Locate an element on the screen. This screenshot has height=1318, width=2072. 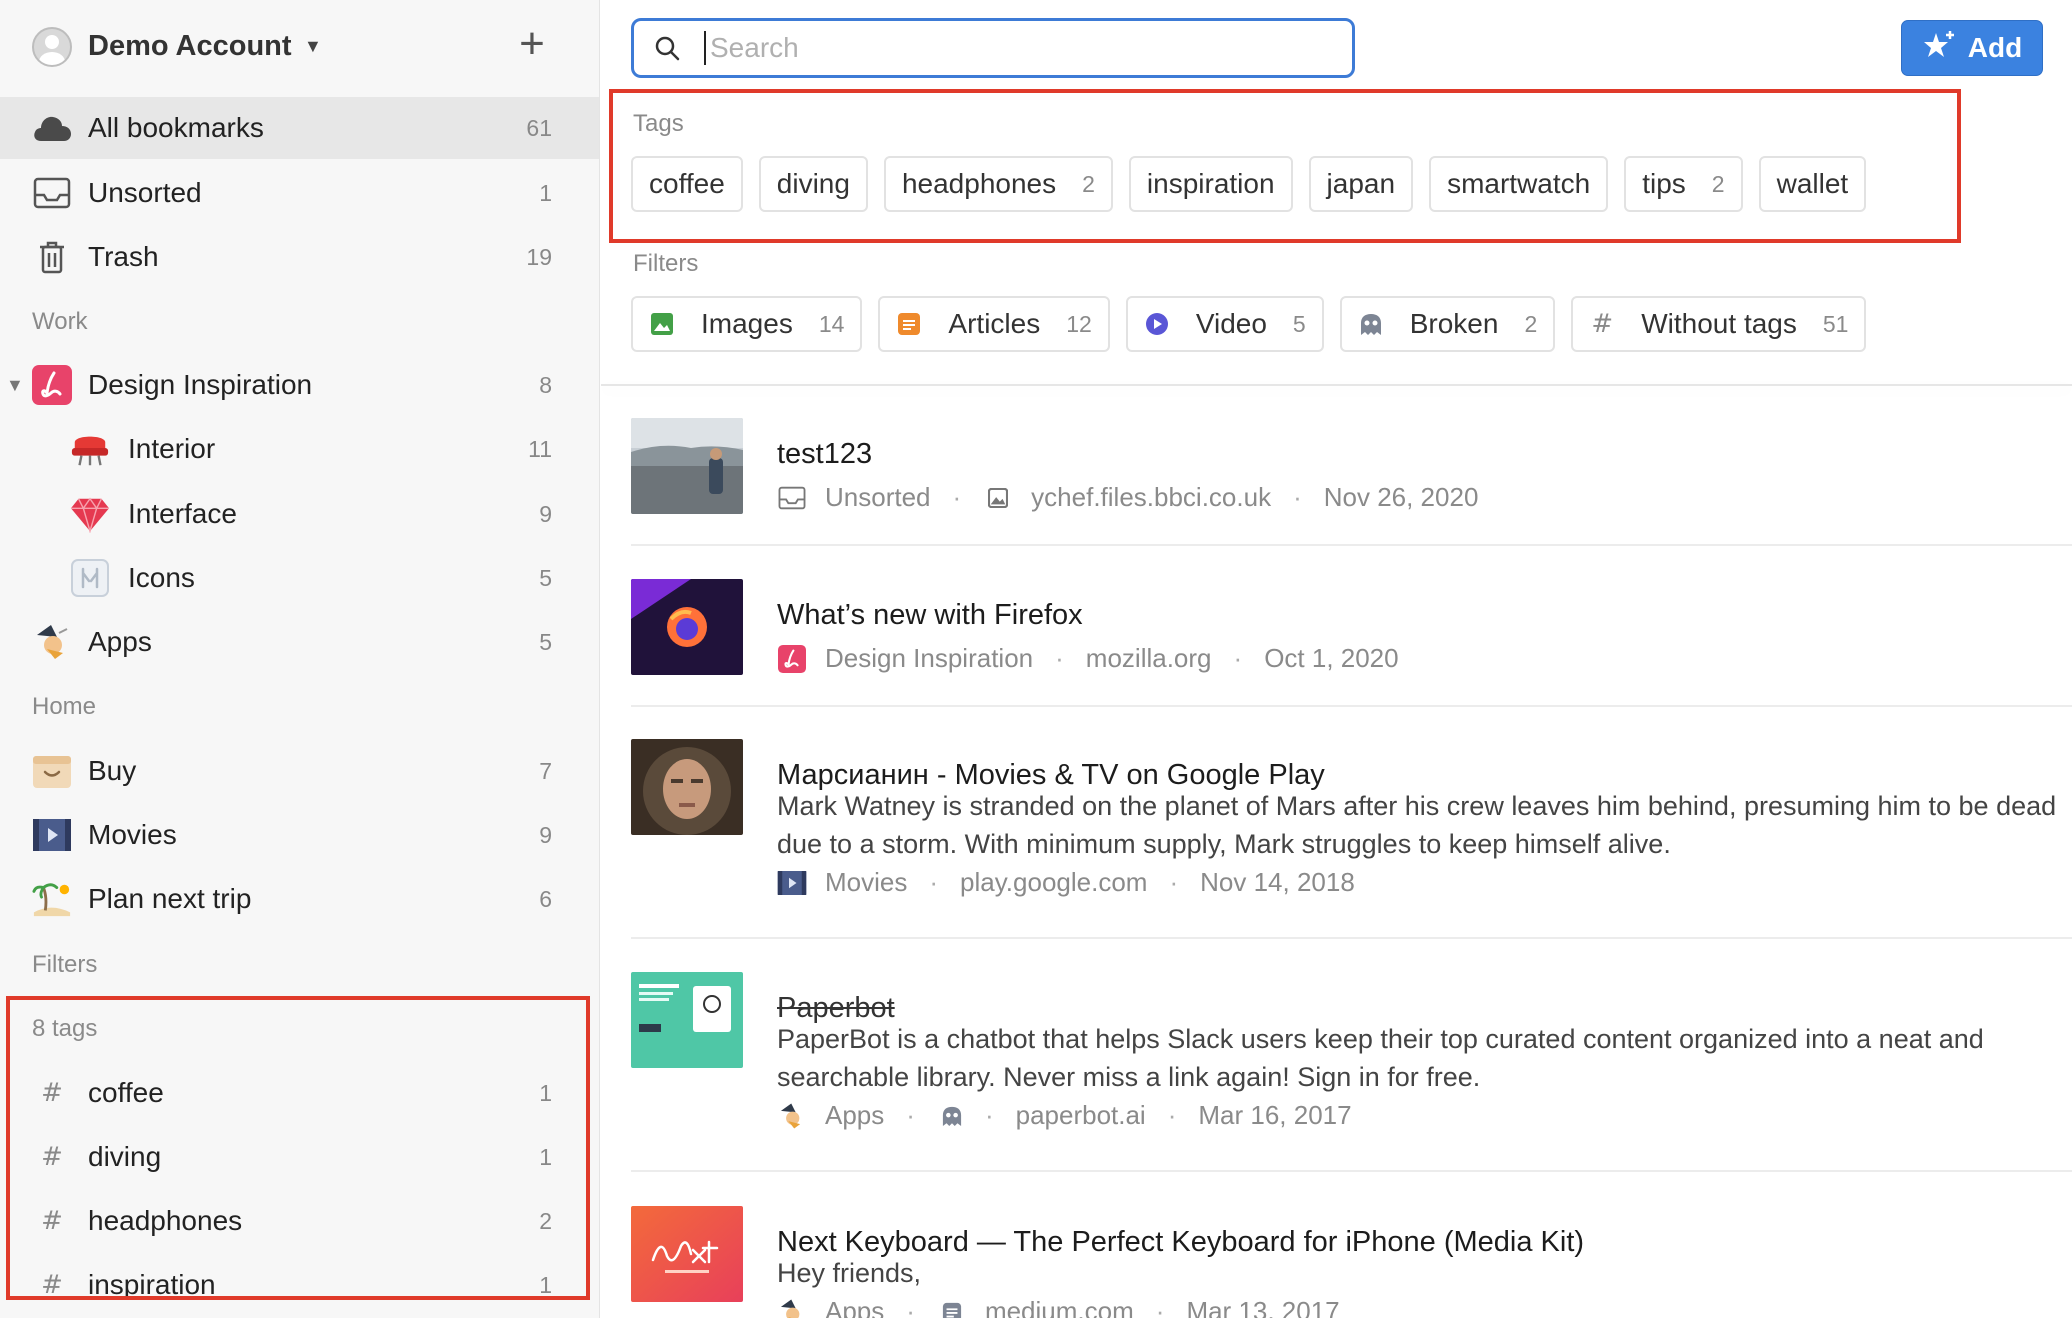
chip-label: Without tags is located at coordinates (1719, 323).